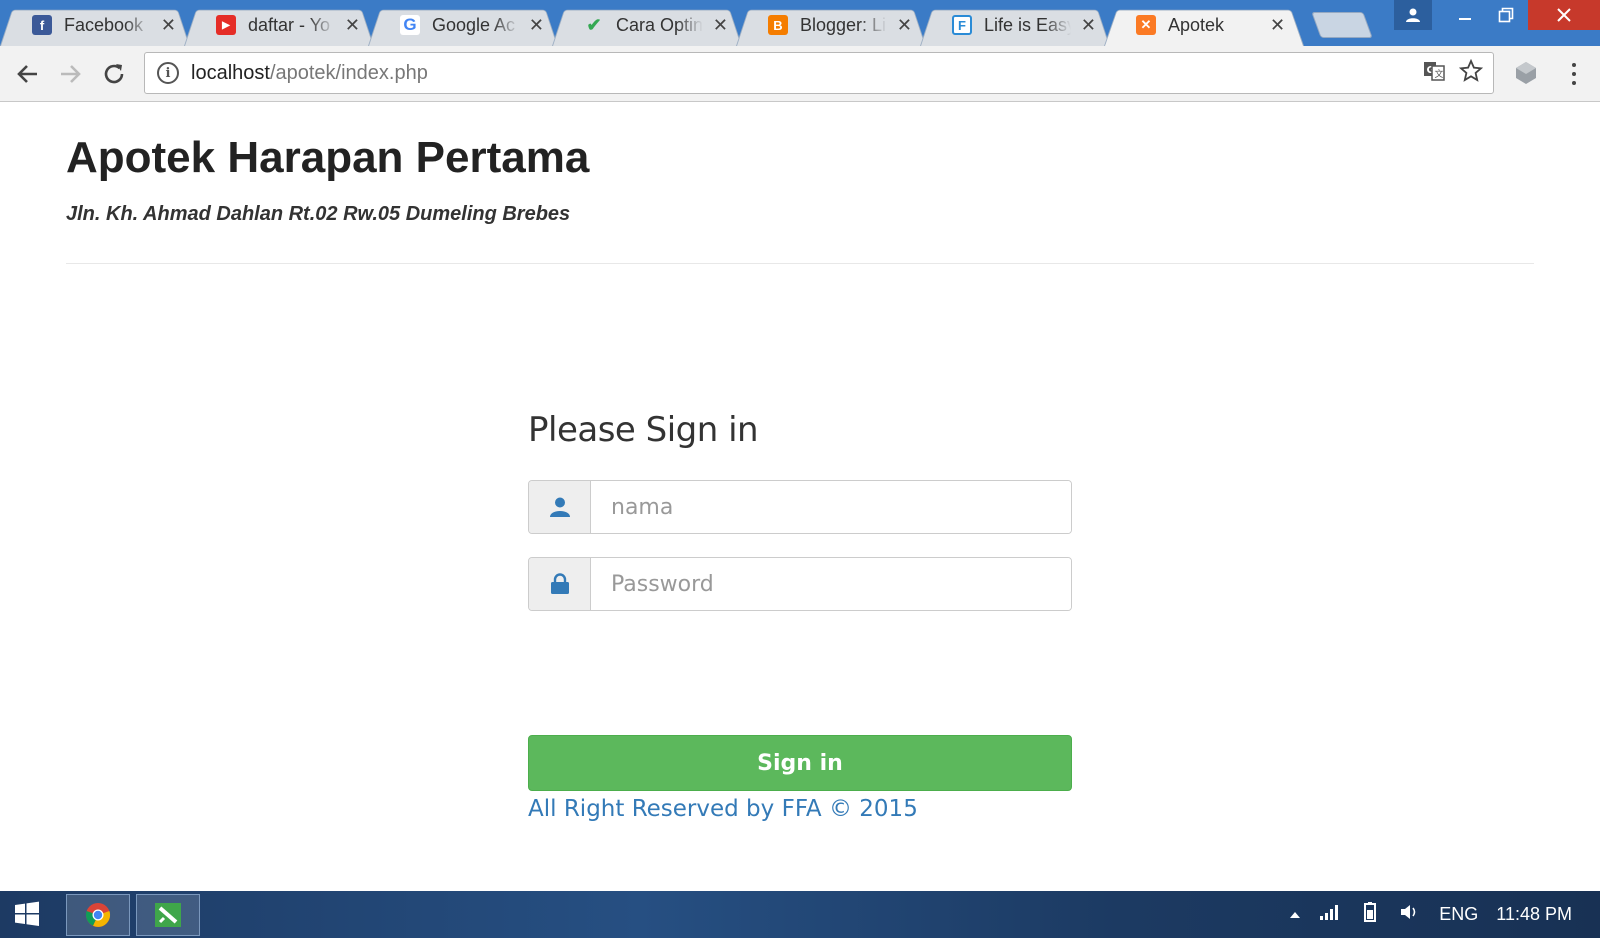  I want to click on tab-facebook: f Facebook ✕, so click(95, 25).